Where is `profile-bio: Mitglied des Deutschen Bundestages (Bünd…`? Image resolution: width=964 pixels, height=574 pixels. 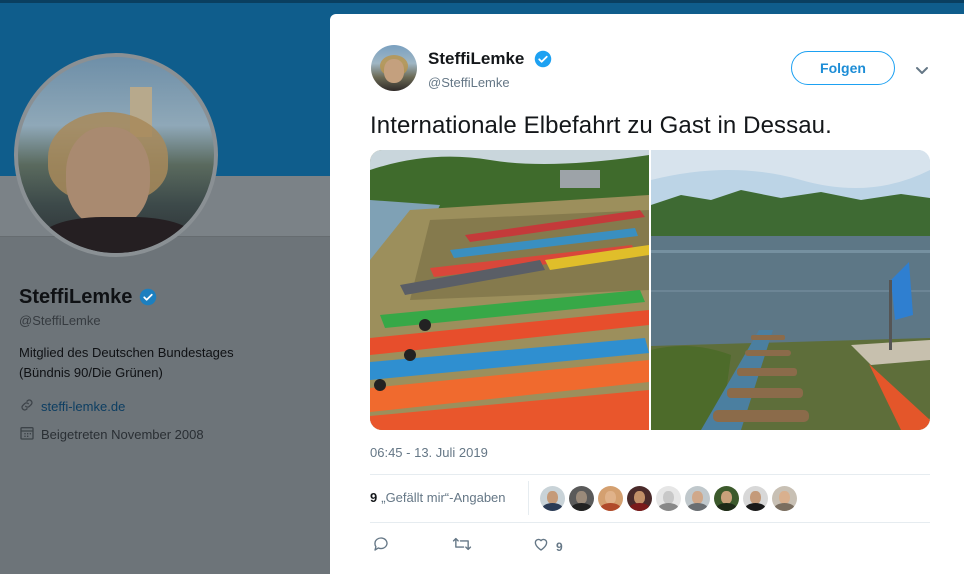
profile-bio: Mitglied des Deutschen Bundestages (Bünd… is located at coordinates (126, 362).